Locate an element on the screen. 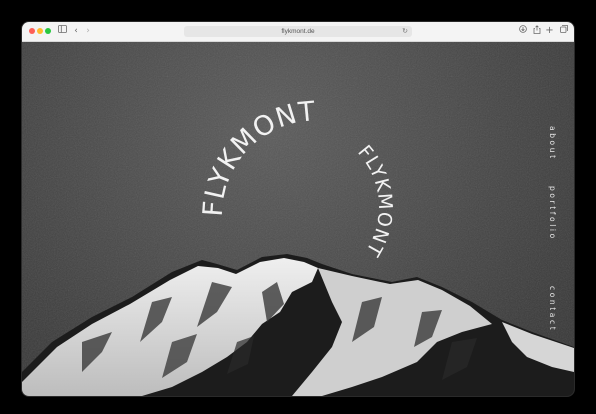 This screenshot has width=596, height=414. address-bar: flykmont.de ↻ is located at coordinates (298, 31).